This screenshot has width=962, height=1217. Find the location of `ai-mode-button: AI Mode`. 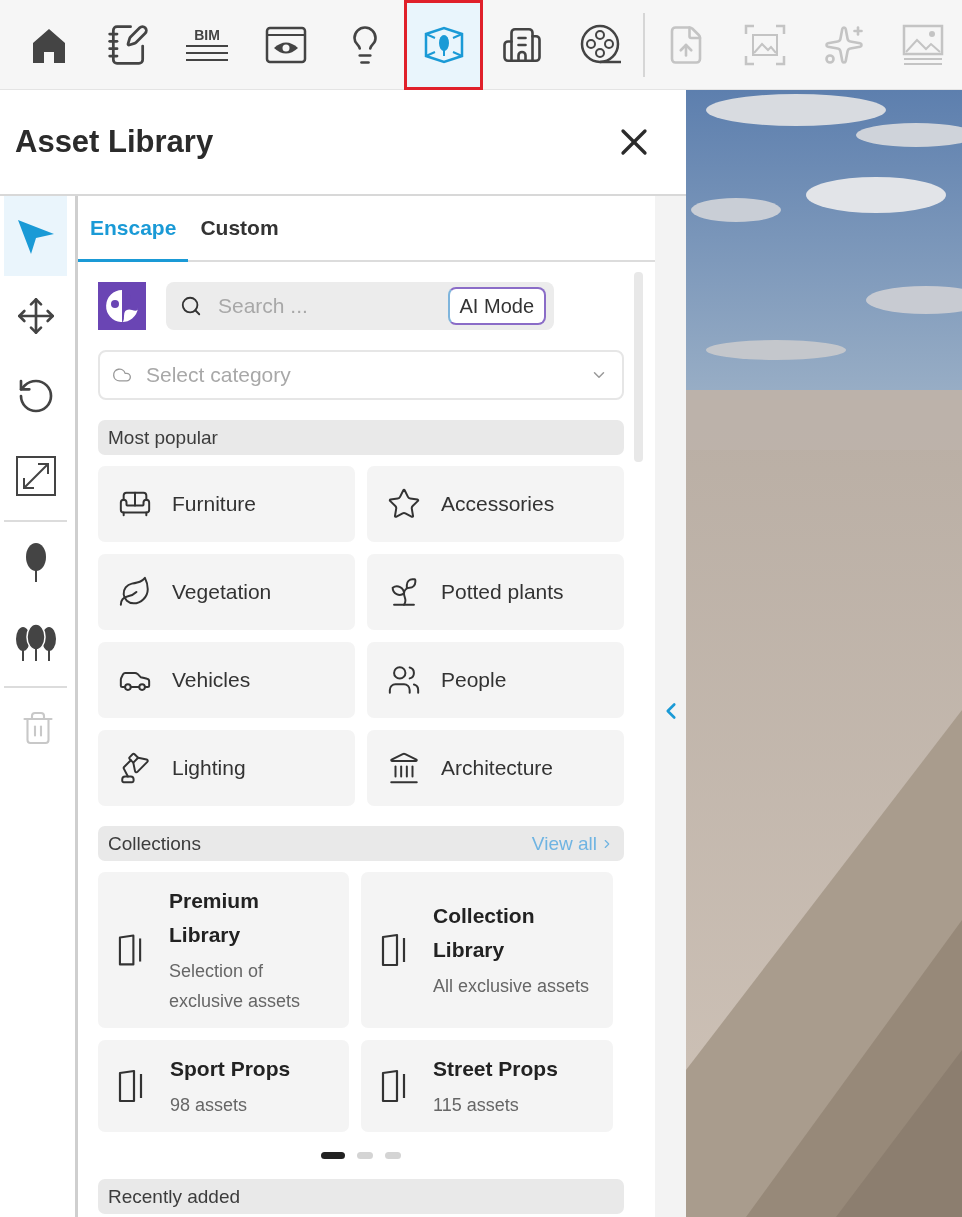

ai-mode-button: AI Mode is located at coordinates (496, 306).